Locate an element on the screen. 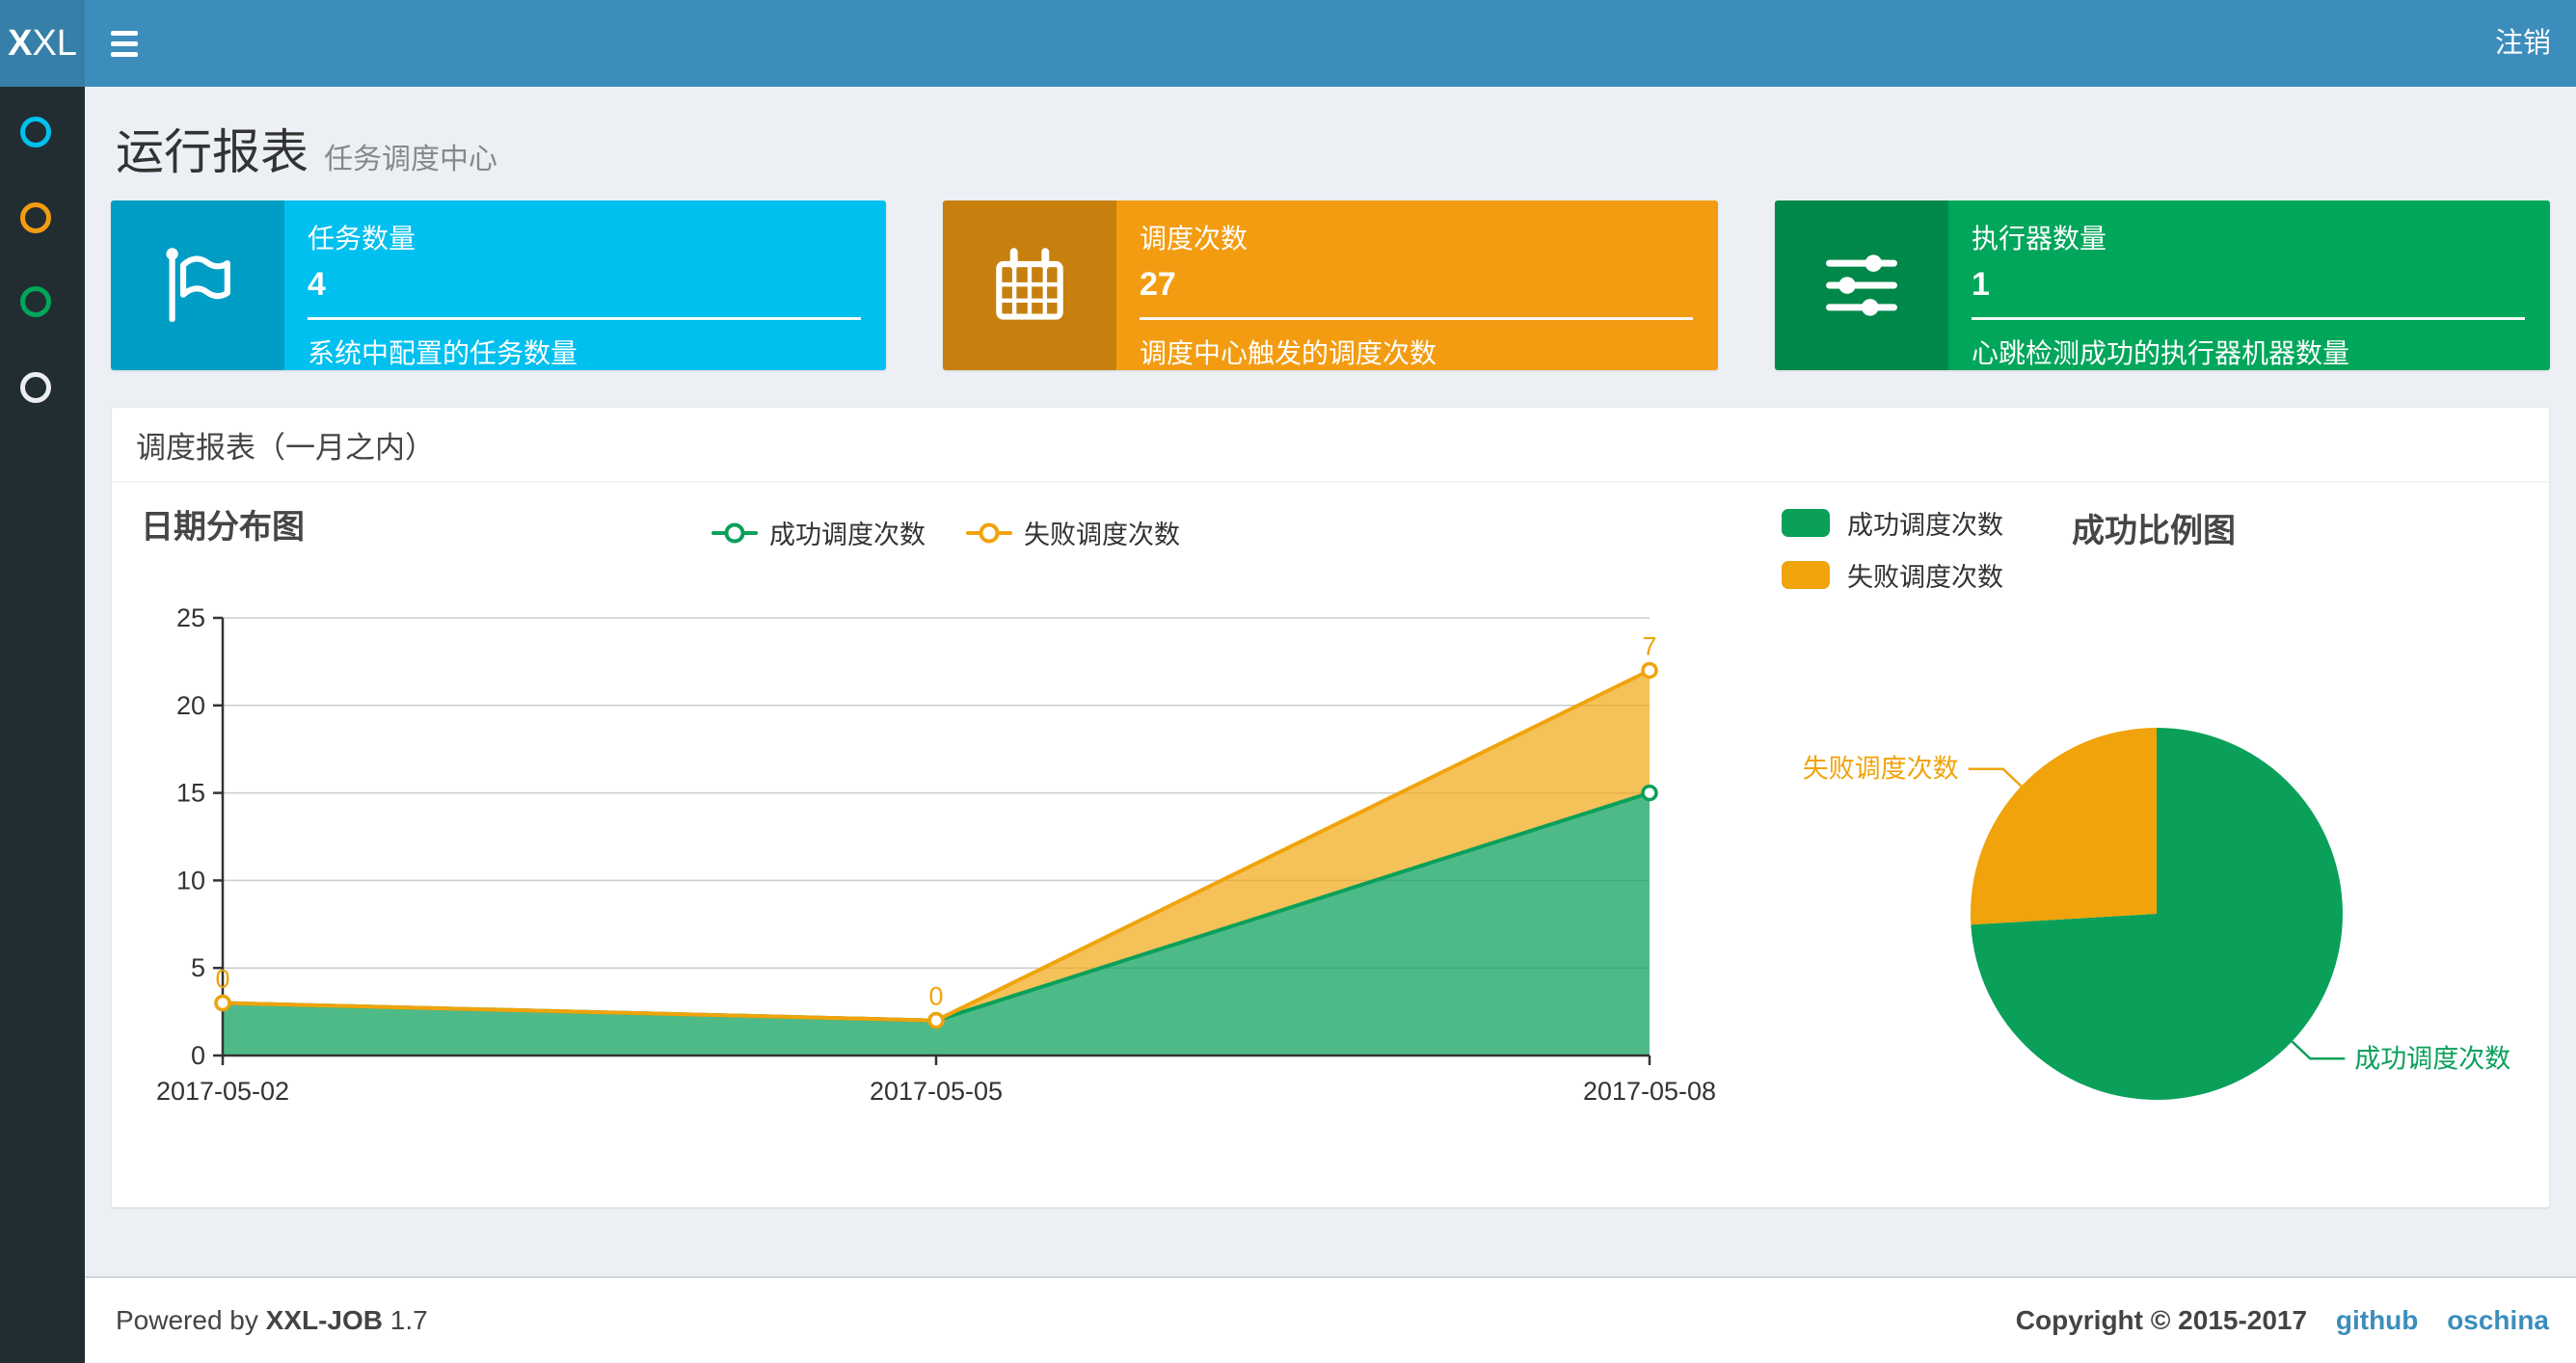 The width and height of the screenshot is (2576, 1363). sidebar-item-help is located at coordinates (42, 403).